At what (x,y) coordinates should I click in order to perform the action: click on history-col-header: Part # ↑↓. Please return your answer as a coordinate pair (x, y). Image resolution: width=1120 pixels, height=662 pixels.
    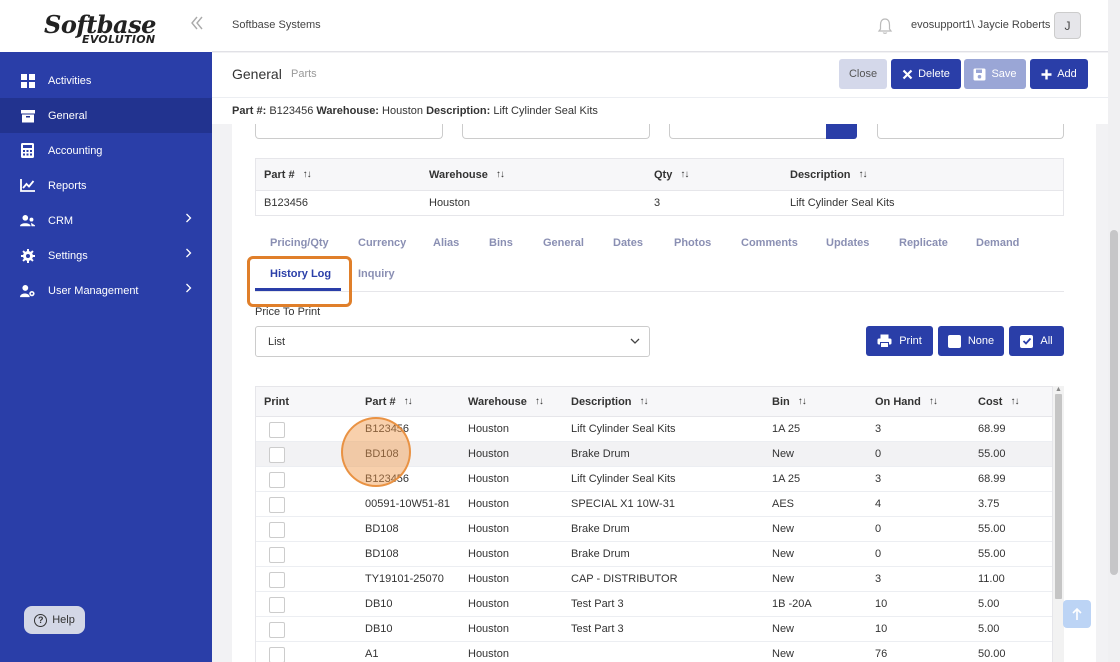
    Looking at the image, I should click on (389, 401).